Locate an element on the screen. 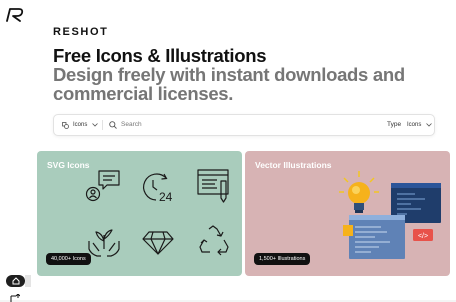  type-select-value: Icons is located at coordinates (414, 125).